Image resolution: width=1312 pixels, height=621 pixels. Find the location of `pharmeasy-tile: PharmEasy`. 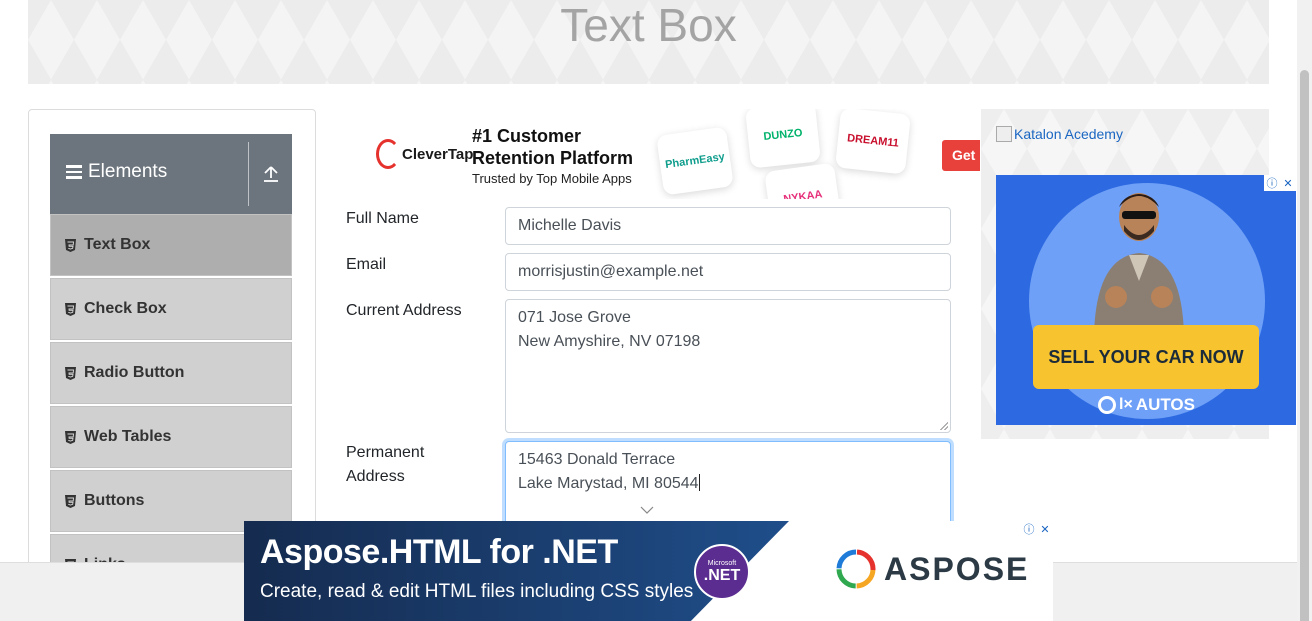

pharmeasy-tile: PharmEasy is located at coordinates (695, 161).